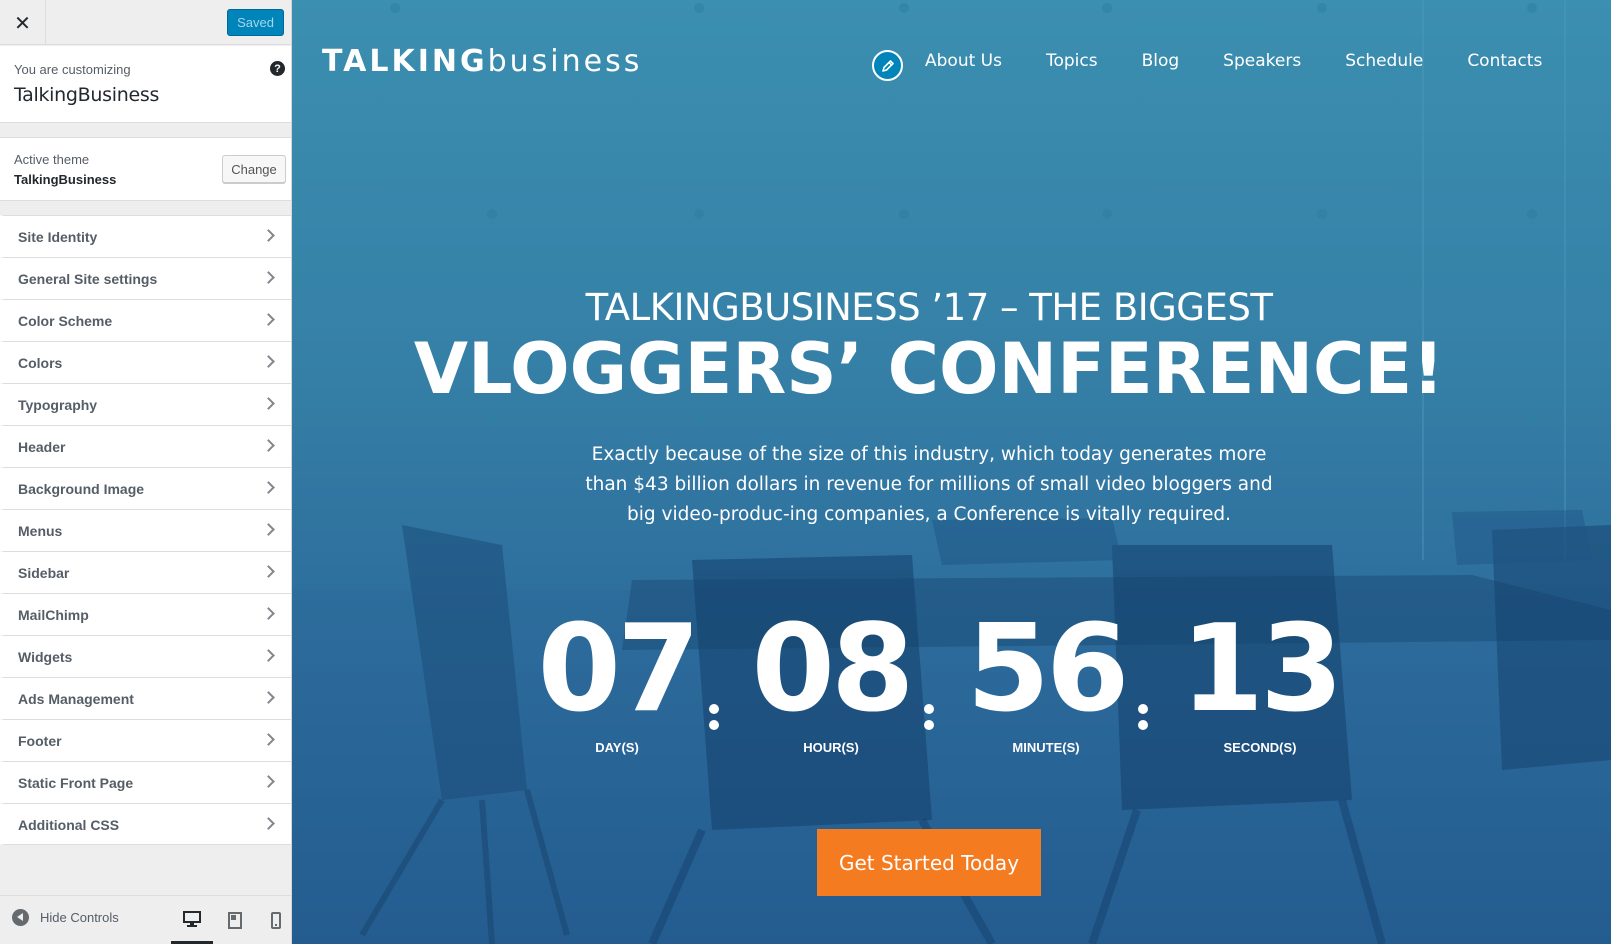 The height and width of the screenshot is (944, 1611). What do you see at coordinates (81, 489) in the screenshot?
I see `section-label: Background Image` at bounding box center [81, 489].